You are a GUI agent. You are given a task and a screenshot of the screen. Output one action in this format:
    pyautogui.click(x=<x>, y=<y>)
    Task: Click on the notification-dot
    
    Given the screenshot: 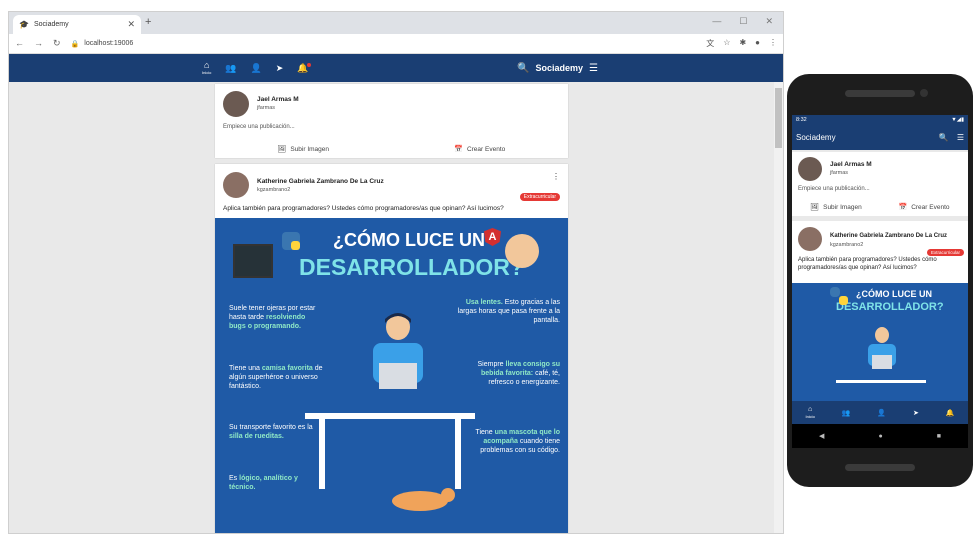 What is the action you would take?
    pyautogui.click(x=308, y=64)
    